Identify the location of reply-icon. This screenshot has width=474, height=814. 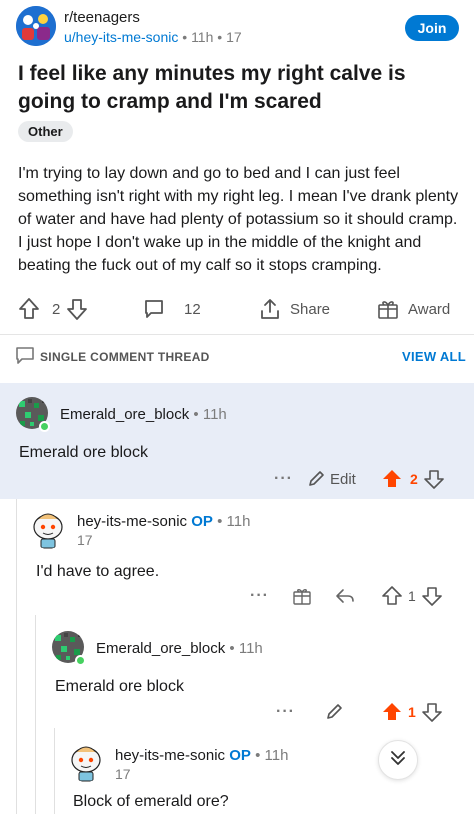
(345, 598).